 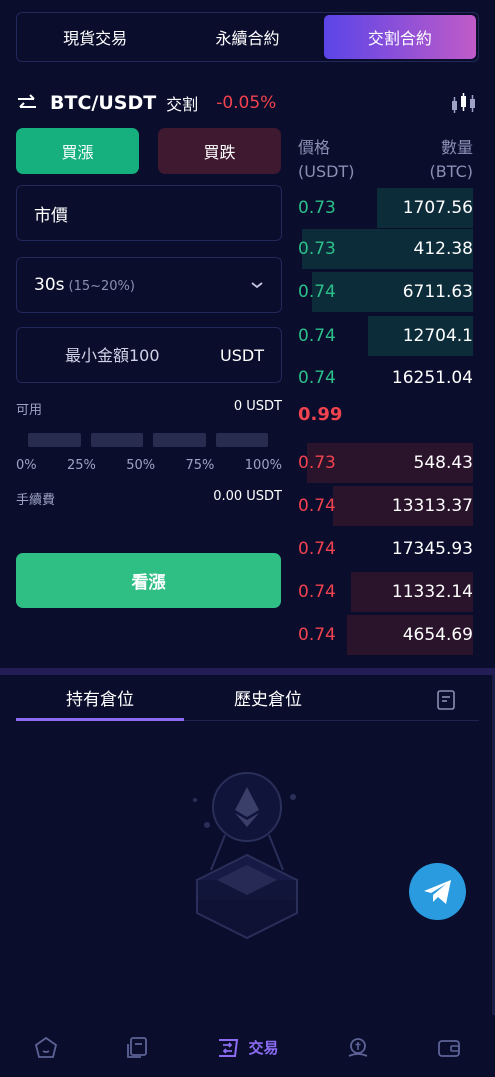 I want to click on amount-unit: USDT, so click(x=242, y=355).